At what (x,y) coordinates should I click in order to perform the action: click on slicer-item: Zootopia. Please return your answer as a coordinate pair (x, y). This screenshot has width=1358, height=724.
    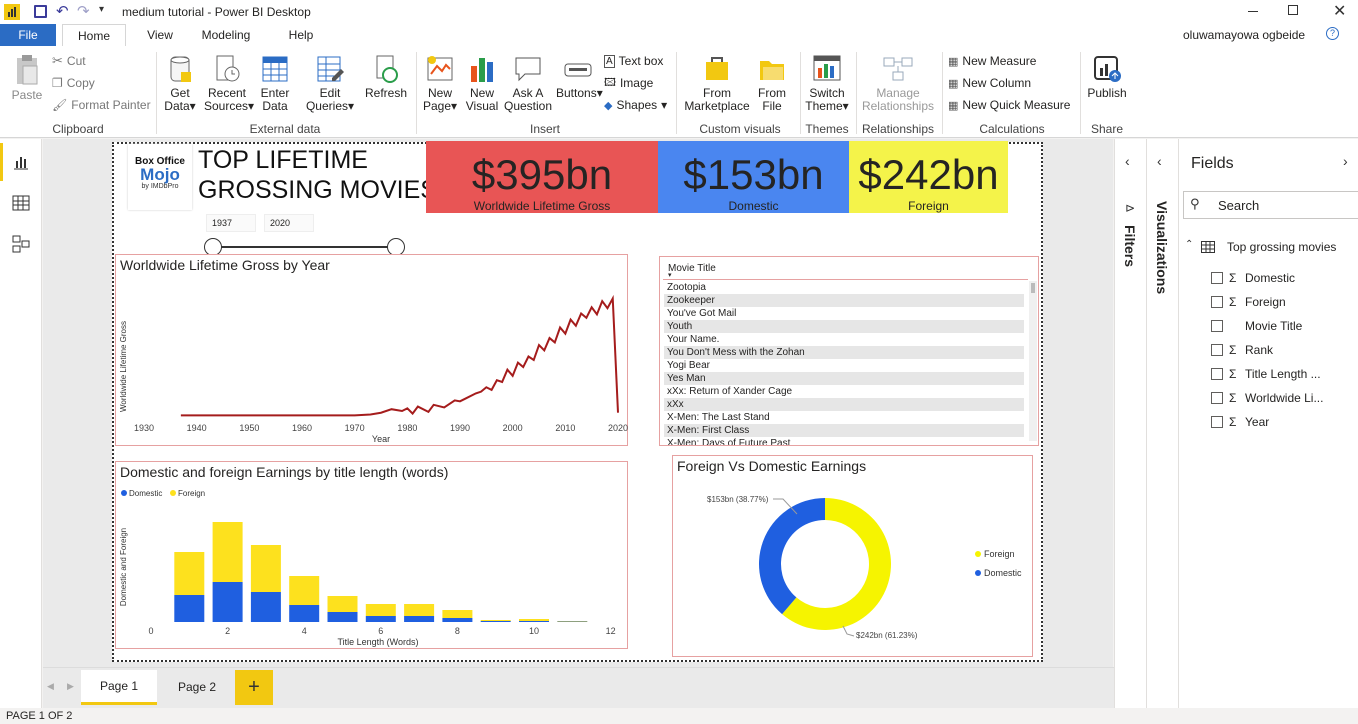
    Looking at the image, I should click on (844, 287).